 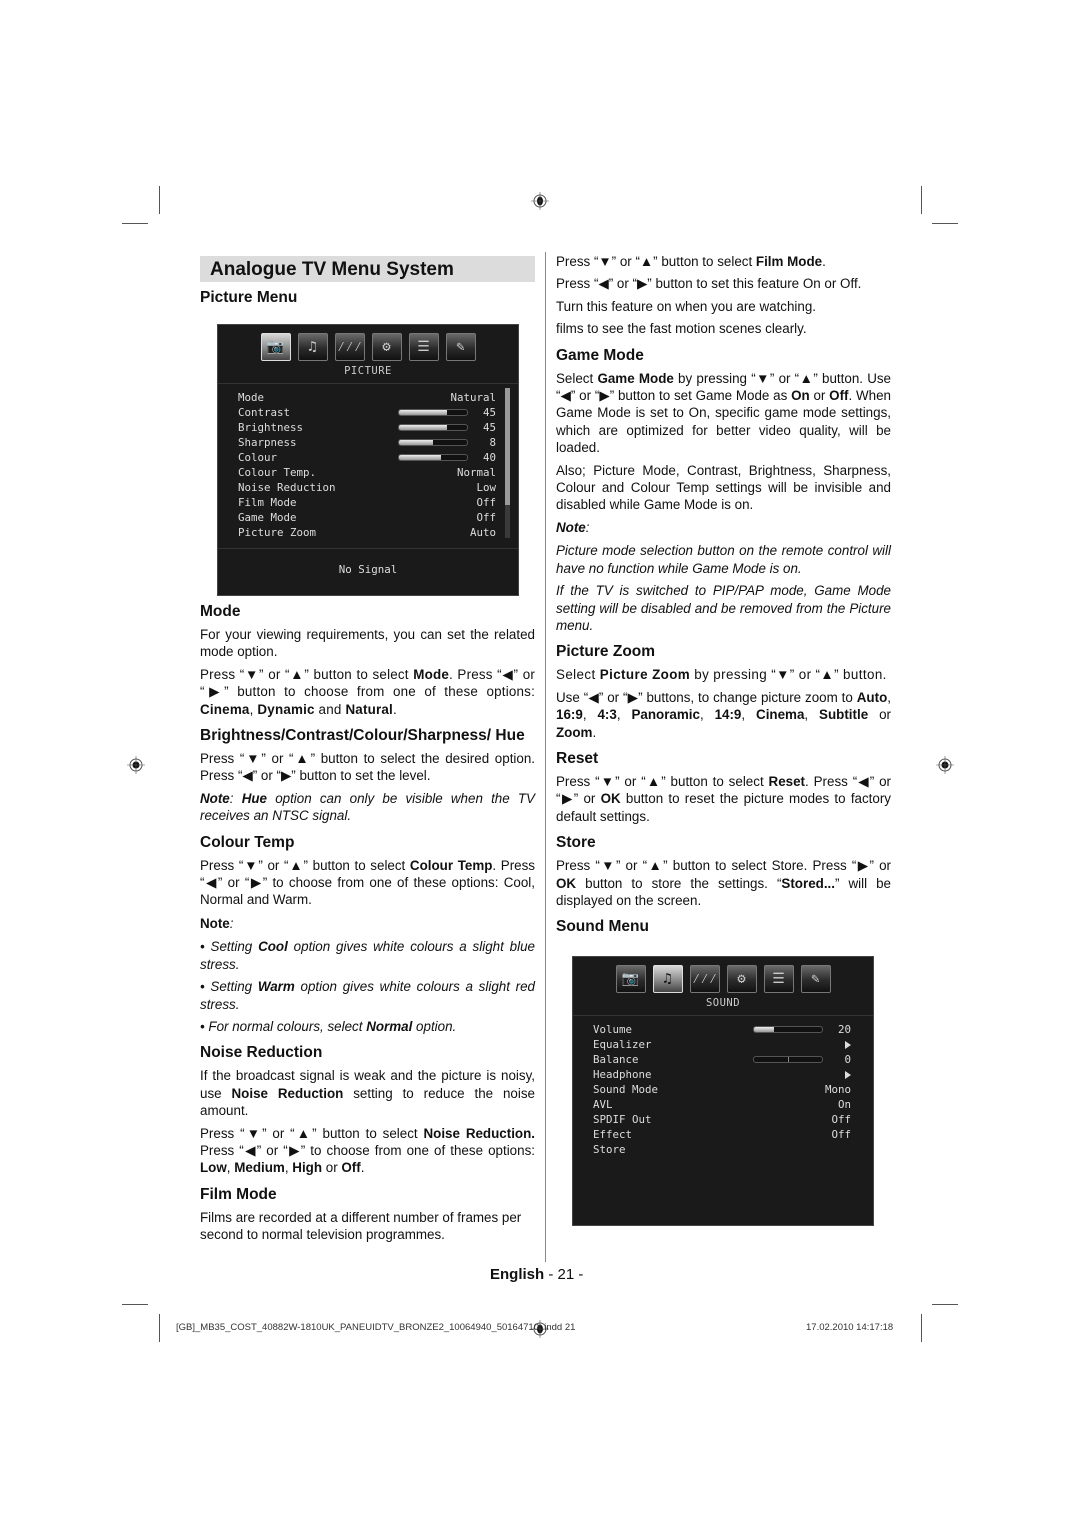 What do you see at coordinates (844, 1104) in the screenshot?
I see `menu-row-value-group: On` at bounding box center [844, 1104].